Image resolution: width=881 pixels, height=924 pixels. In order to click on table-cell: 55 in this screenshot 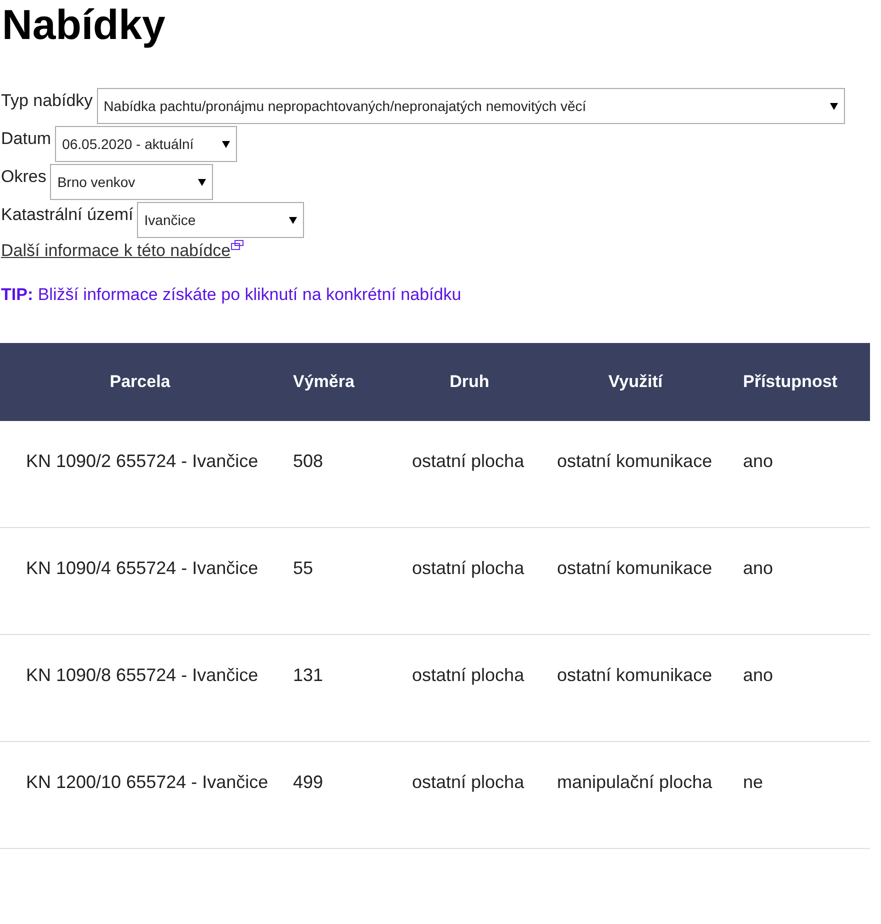, I will do `click(303, 568)`.